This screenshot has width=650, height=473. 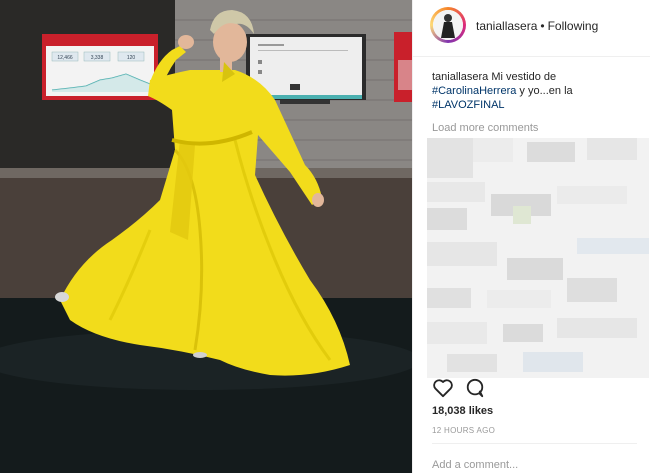 What do you see at coordinates (544, 91) in the screenshot?
I see `caption-text-2: y yo...en la` at bounding box center [544, 91].